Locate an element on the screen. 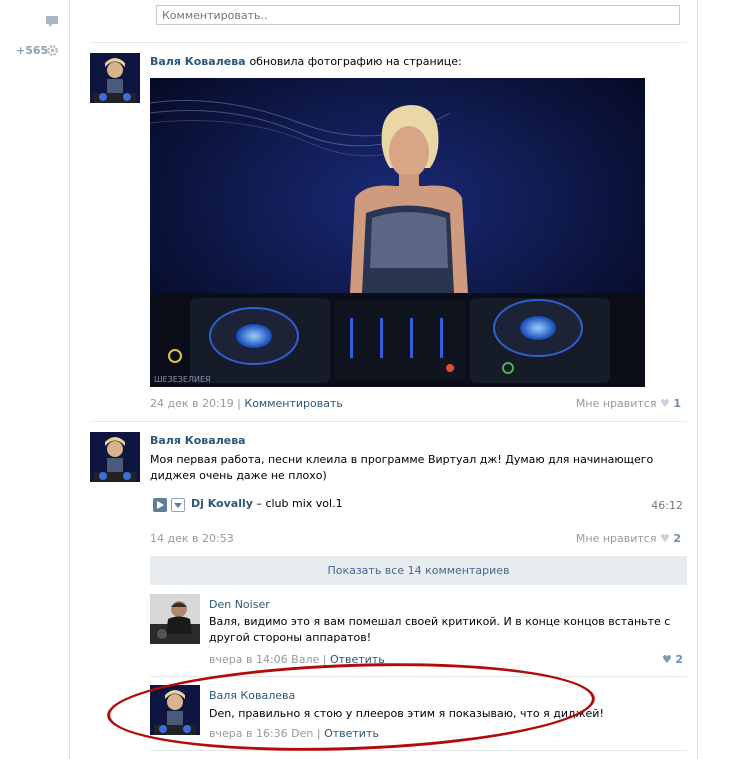 The height and width of the screenshot is (759, 749). photo-watermark: ШЕЗЕЗЕЛИЕЯ is located at coordinates (182, 379).